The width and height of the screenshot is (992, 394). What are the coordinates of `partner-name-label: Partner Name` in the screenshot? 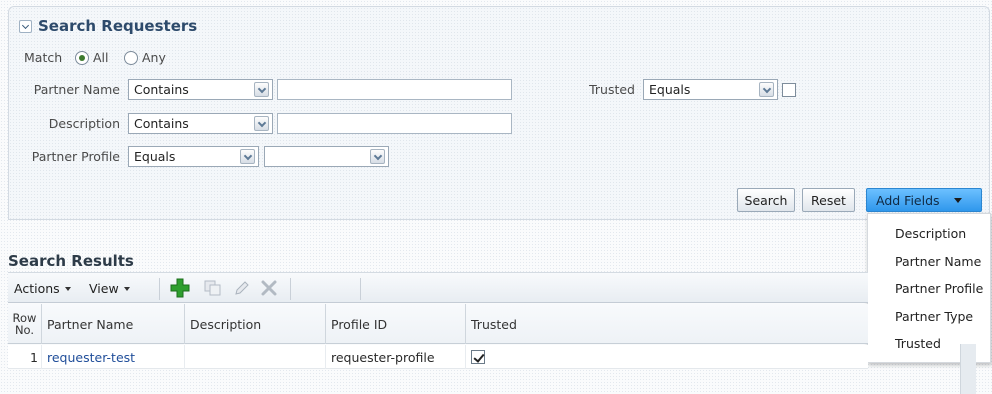 It's located at (76, 89).